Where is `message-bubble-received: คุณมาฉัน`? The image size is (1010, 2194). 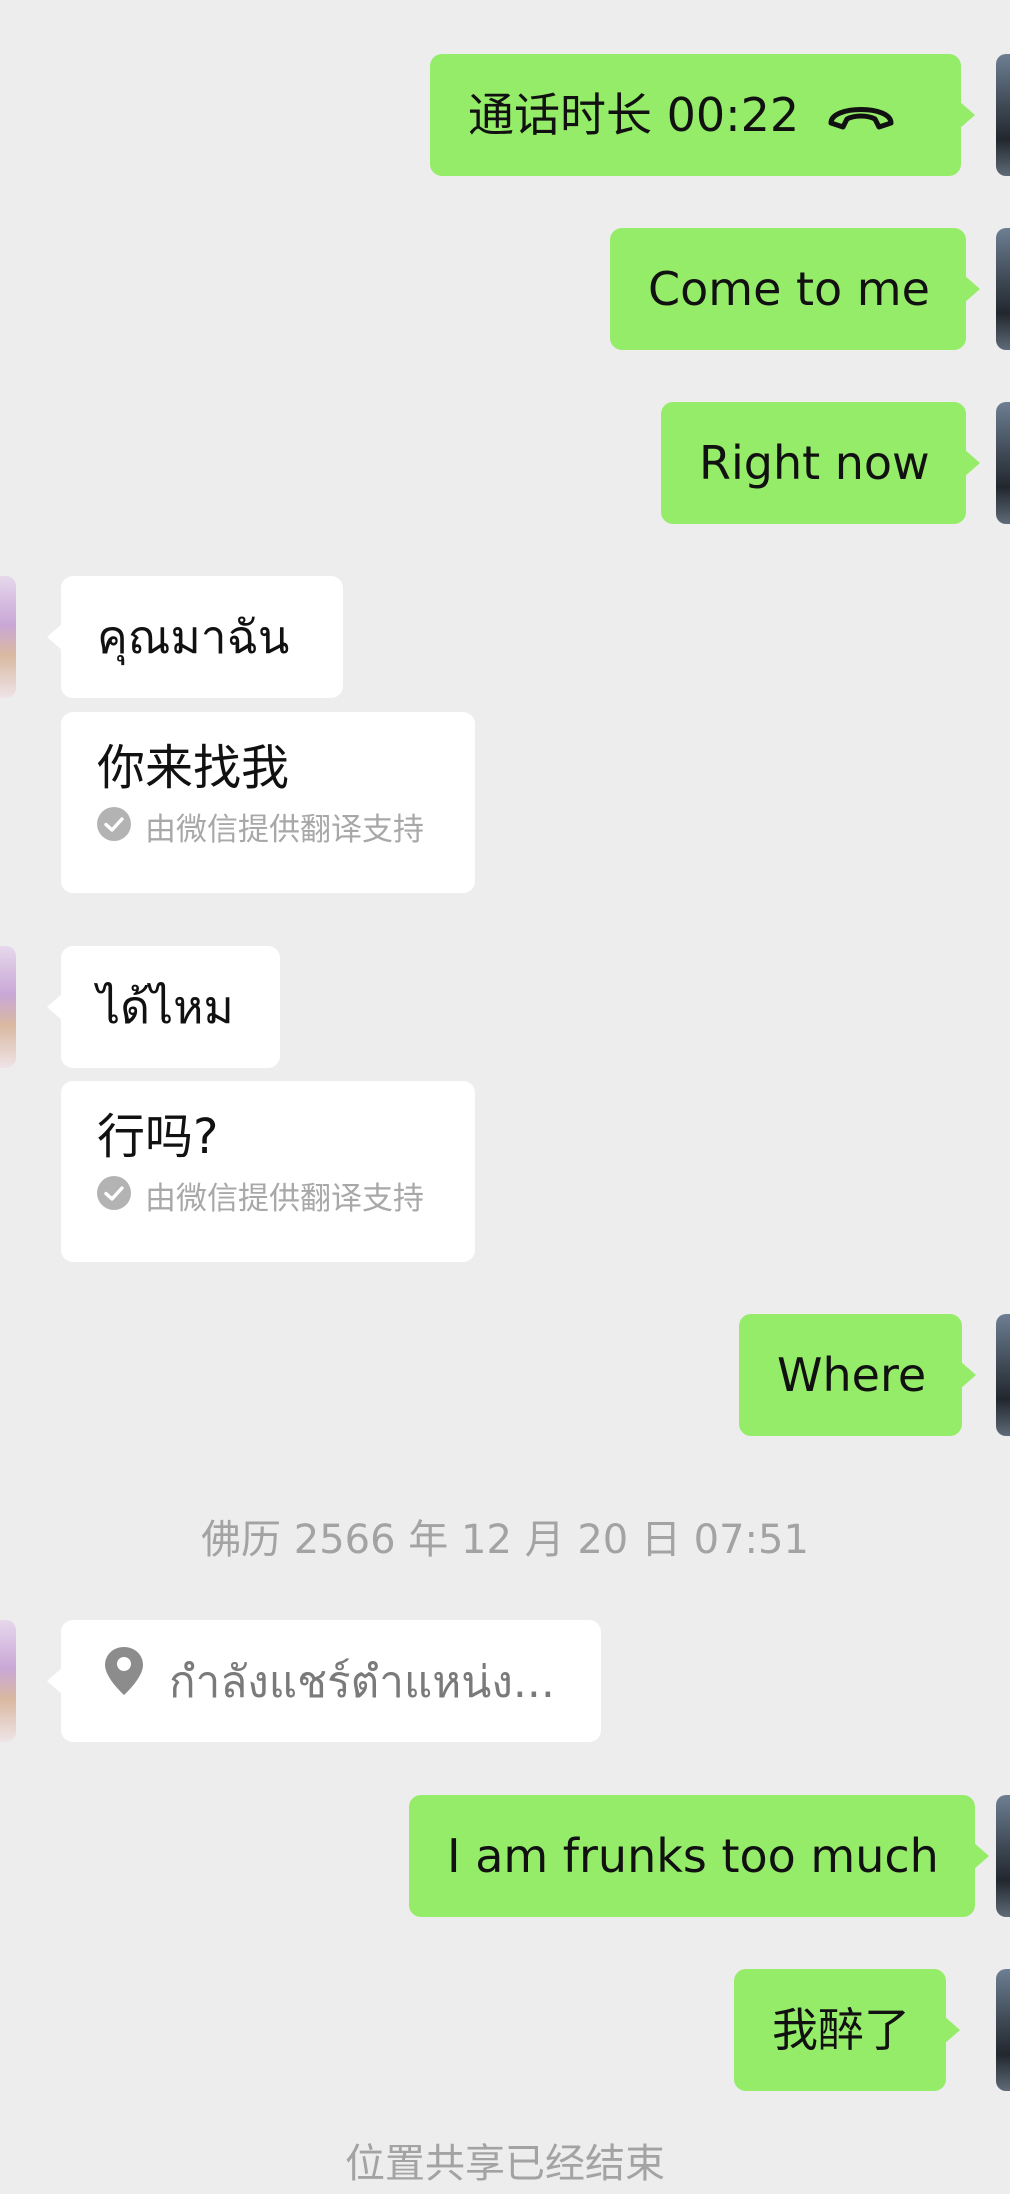
message-bubble-received: คุณมาฉัน is located at coordinates (195, 637).